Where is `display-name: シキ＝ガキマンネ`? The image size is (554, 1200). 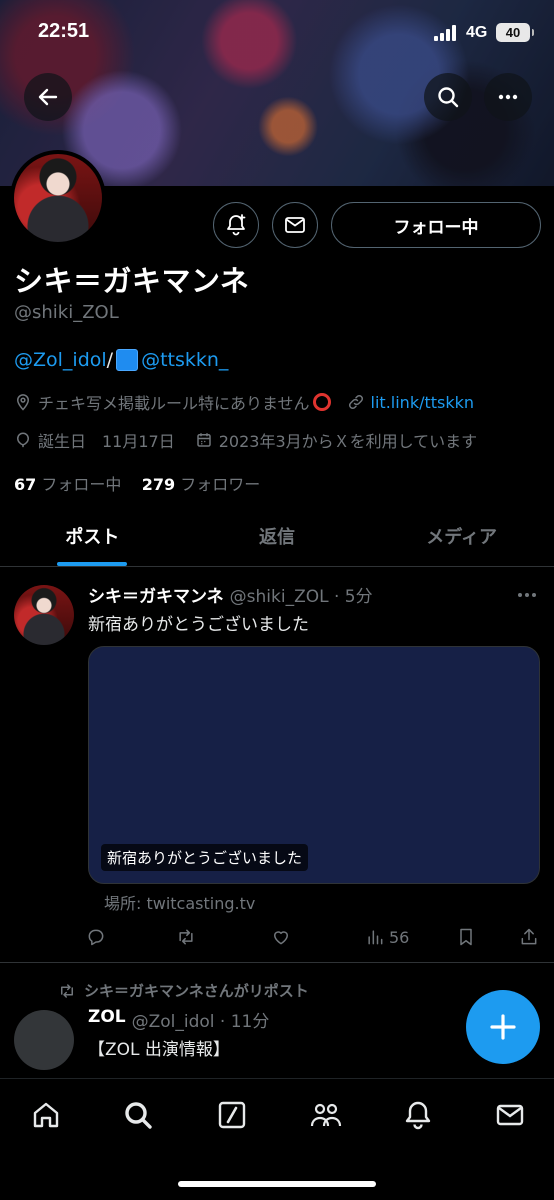 display-name: シキ＝ガキマンネ is located at coordinates (132, 281).